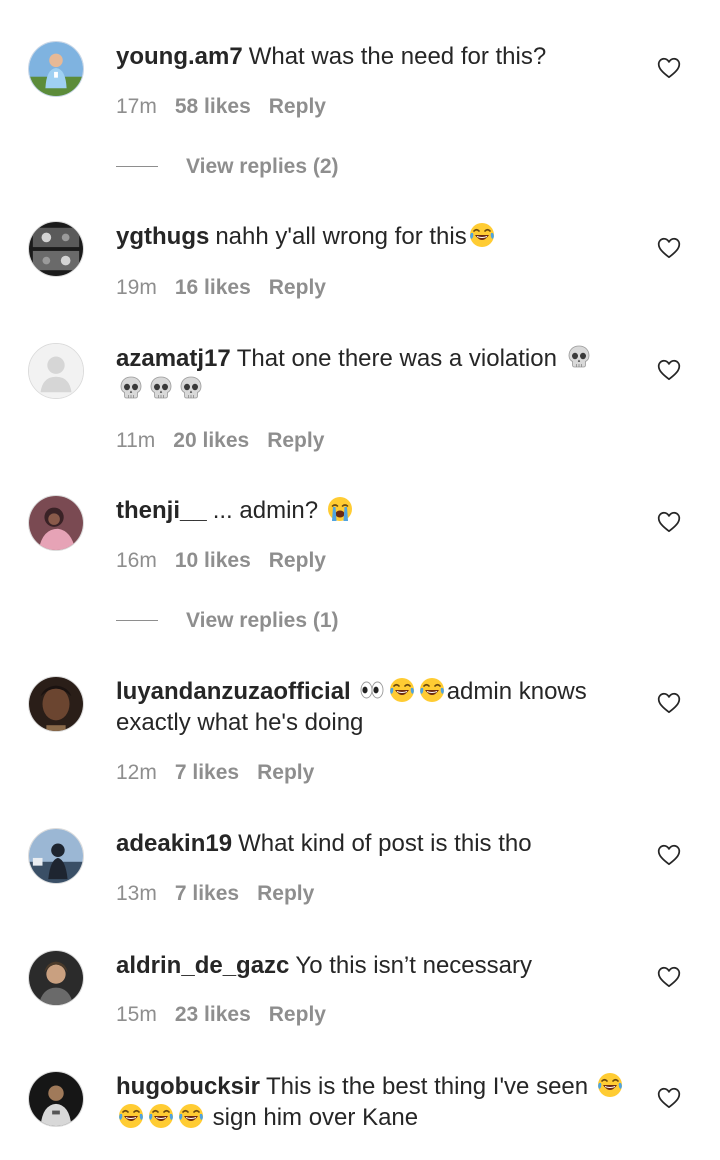  Describe the element at coordinates (136, 560) in the screenshot. I see `comment-time: 16m` at that location.